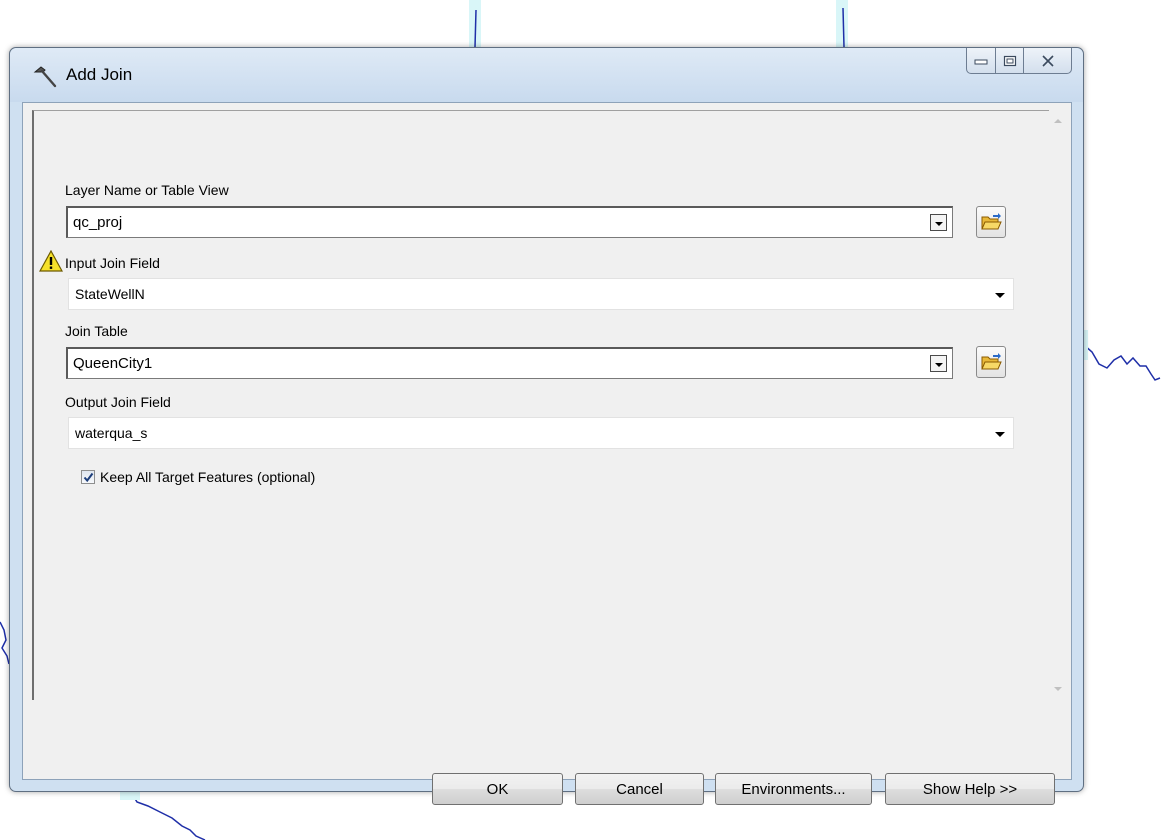 The height and width of the screenshot is (840, 1168). I want to click on join-table-dropdown-button, so click(938, 363).